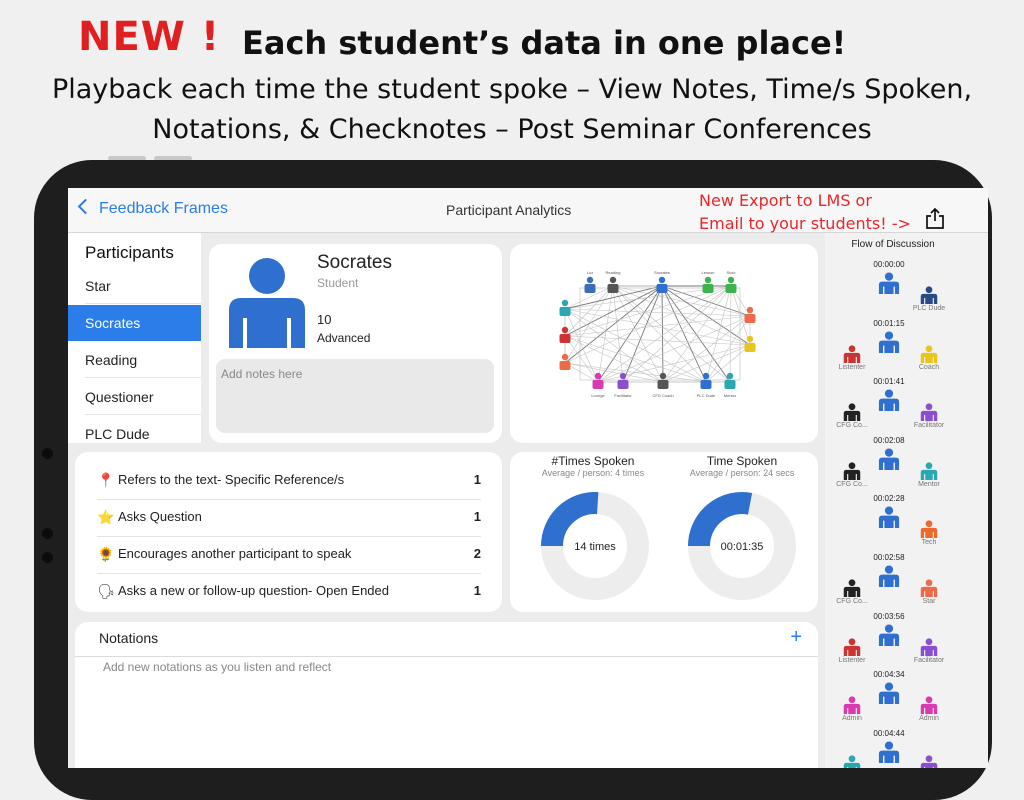 This screenshot has height=800, width=1024. Describe the element at coordinates (267, 303) in the screenshot. I see `student-avatar-icon` at that location.